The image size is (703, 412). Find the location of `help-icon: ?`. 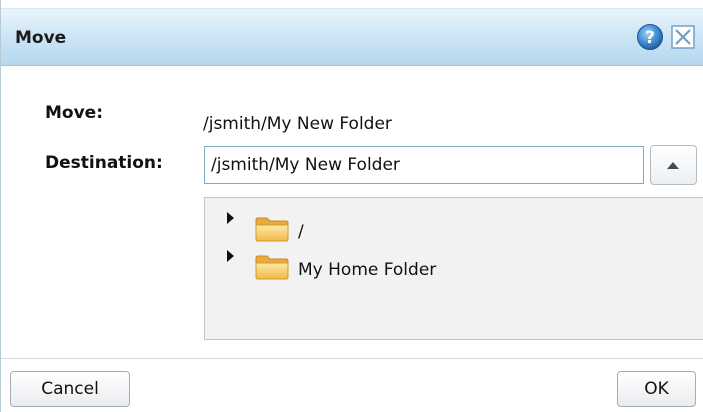

help-icon: ? is located at coordinates (650, 37).